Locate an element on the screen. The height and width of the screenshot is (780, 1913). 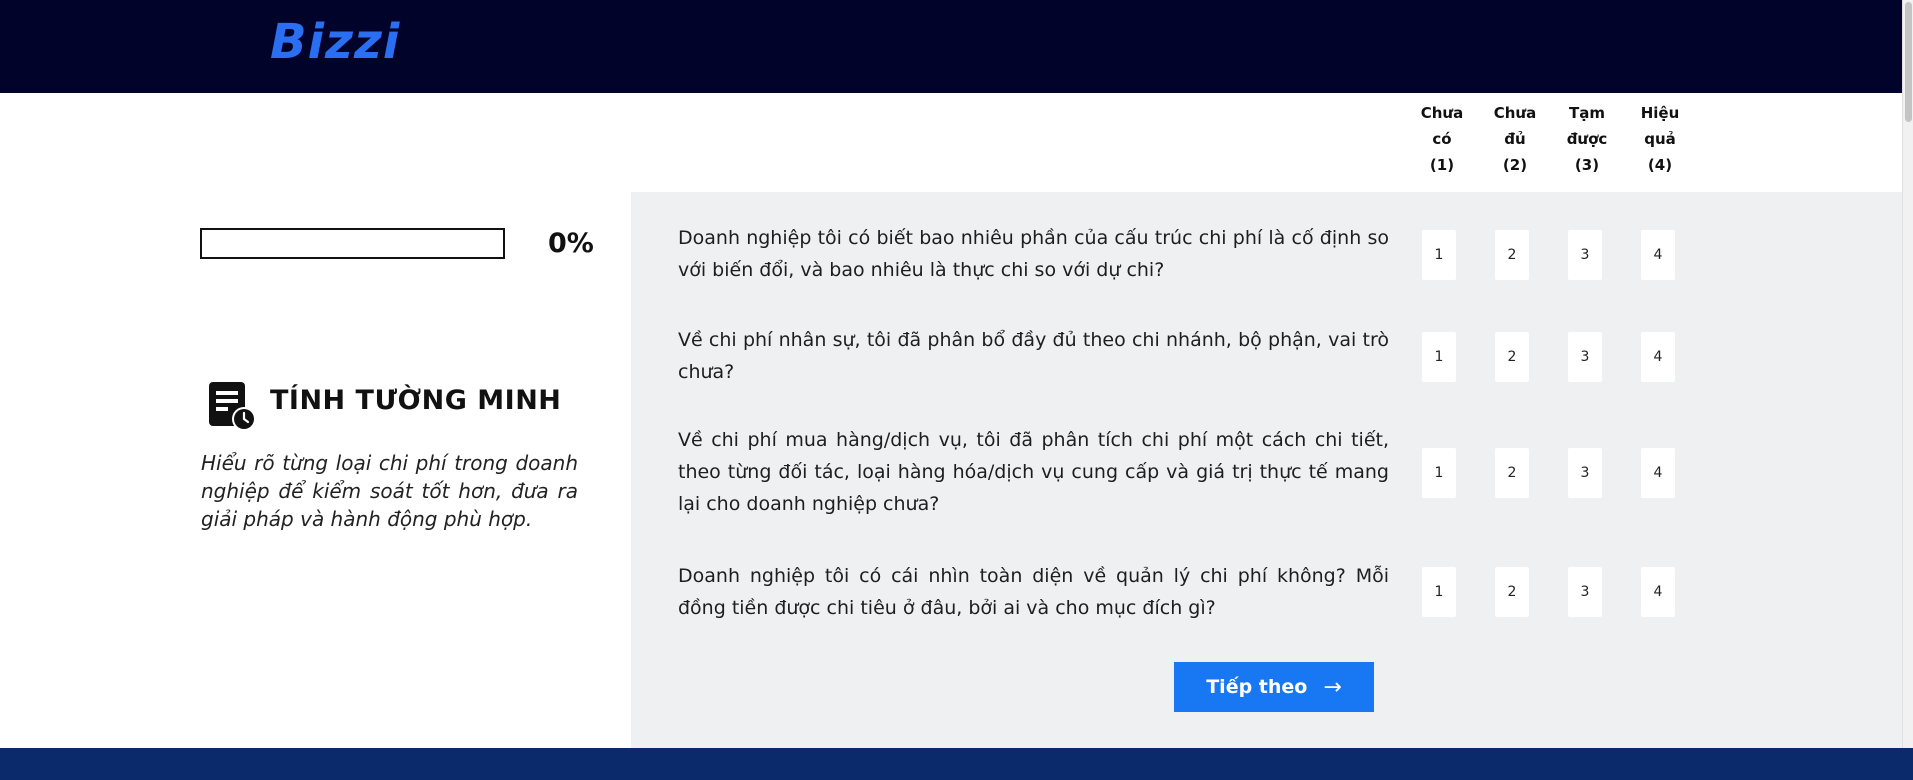
scale-header-2: Chưa đủ (2) is located at coordinates (1515, 139).